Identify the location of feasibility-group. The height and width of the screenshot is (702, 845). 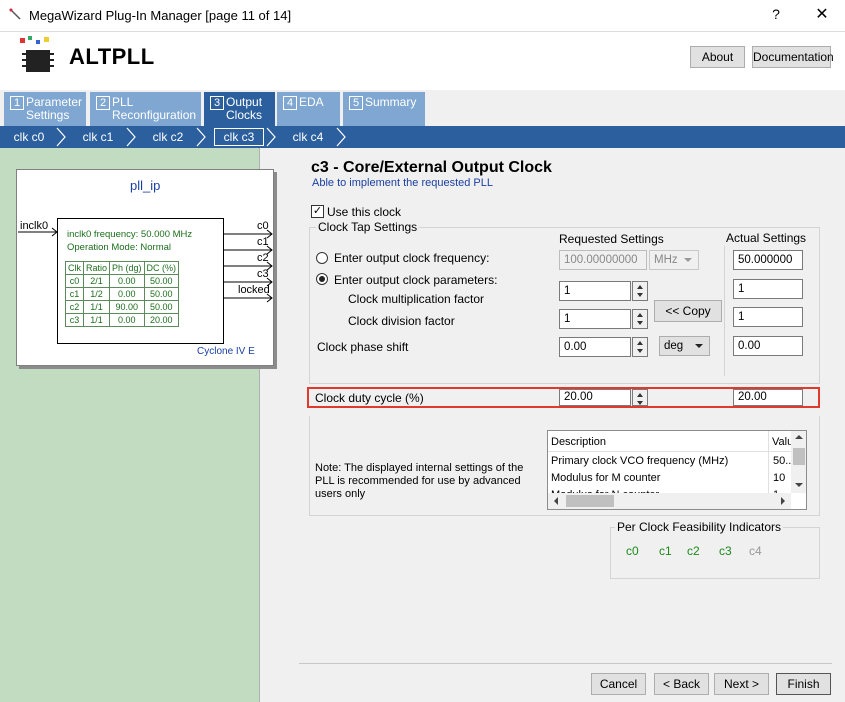
(715, 553).